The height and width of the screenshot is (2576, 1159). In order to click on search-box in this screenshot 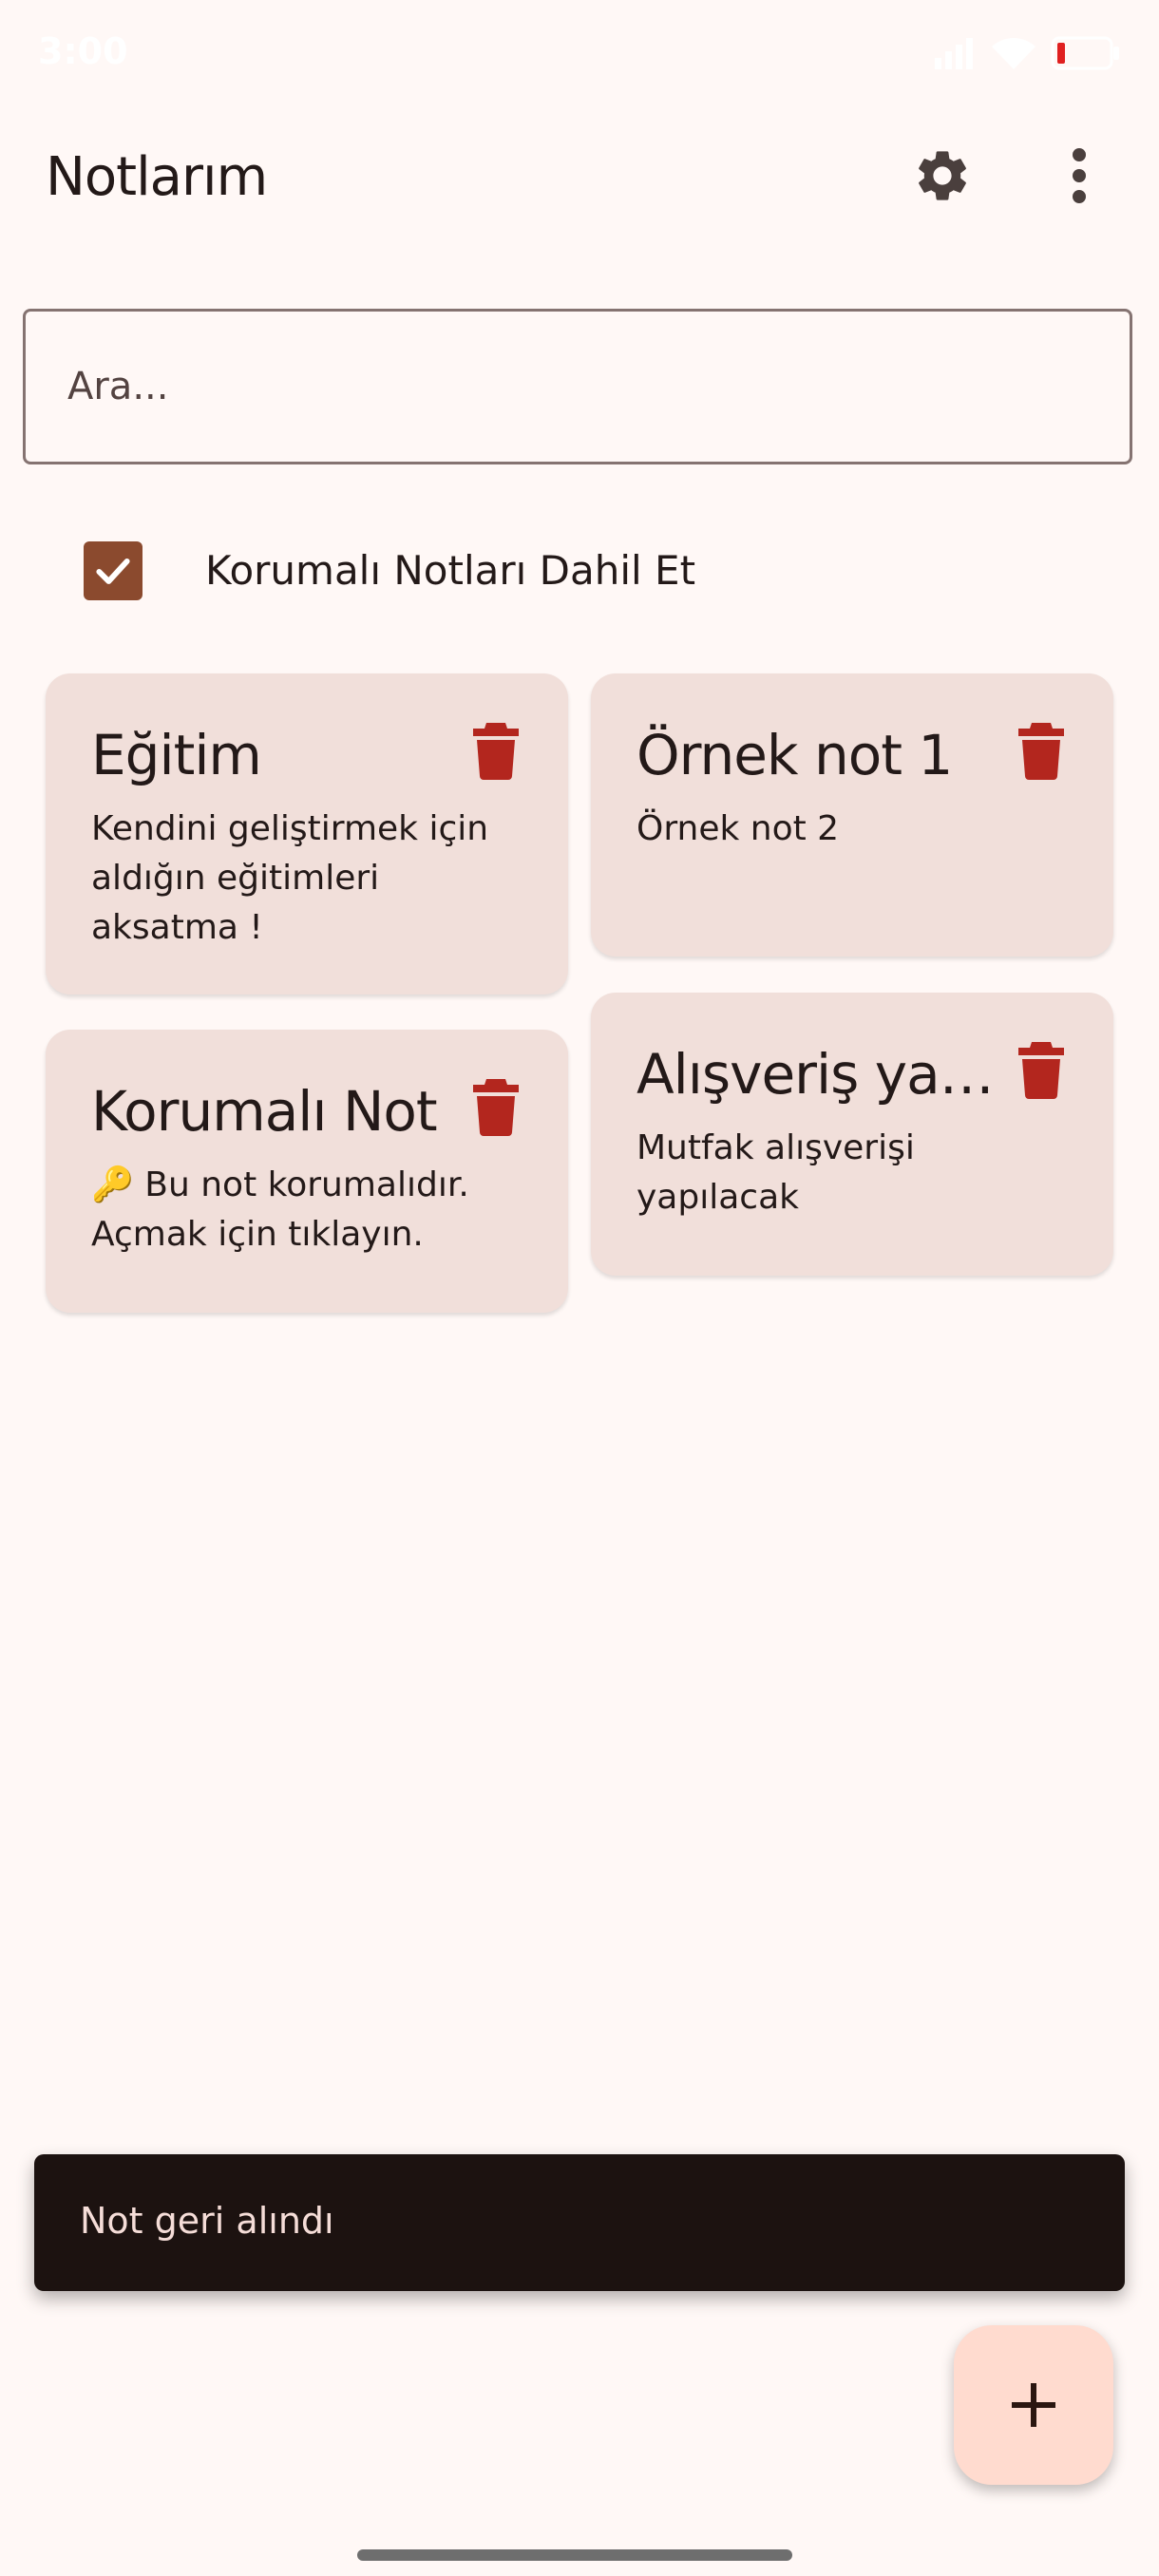, I will do `click(577, 386)`.